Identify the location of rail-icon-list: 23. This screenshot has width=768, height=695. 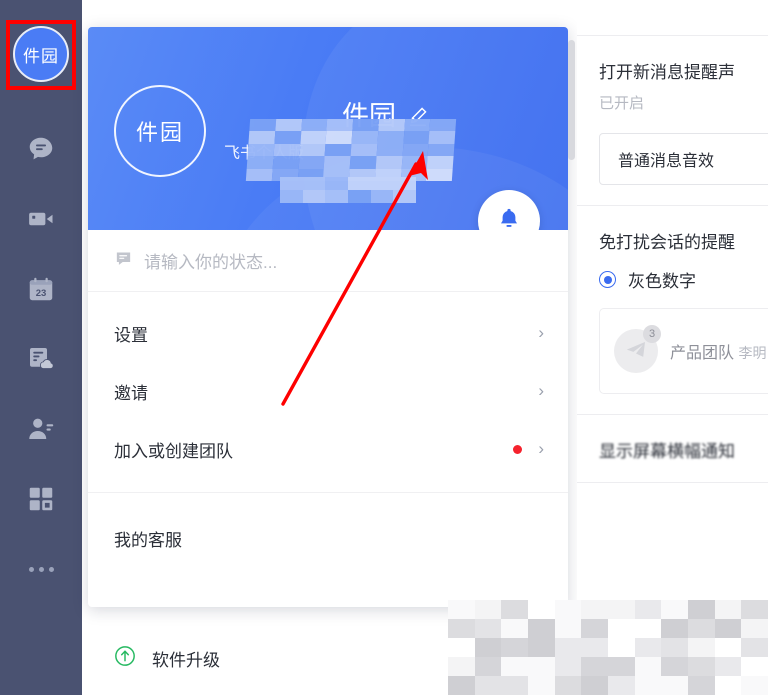
(41, 369).